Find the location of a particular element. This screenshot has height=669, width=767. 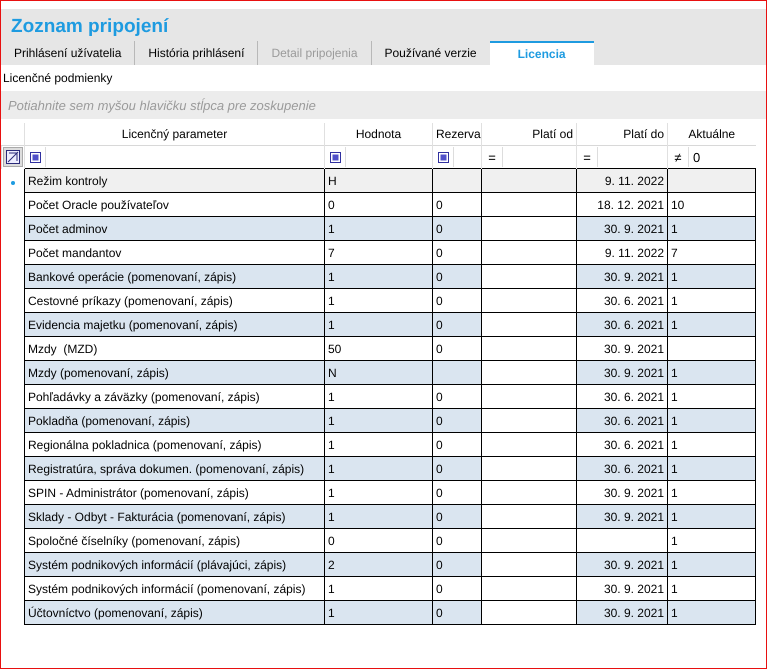

table-cell: Počet mandantov is located at coordinates (75, 253).